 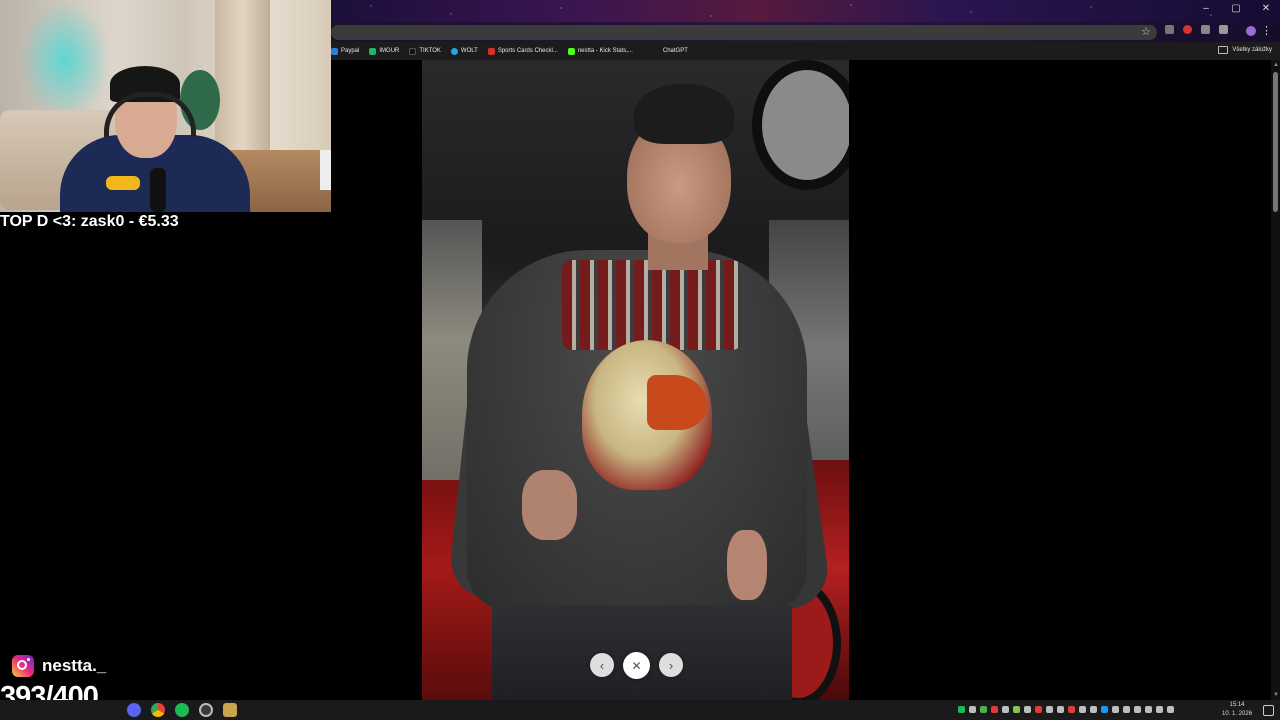 I want to click on kick-icon, so click(x=571, y=51).